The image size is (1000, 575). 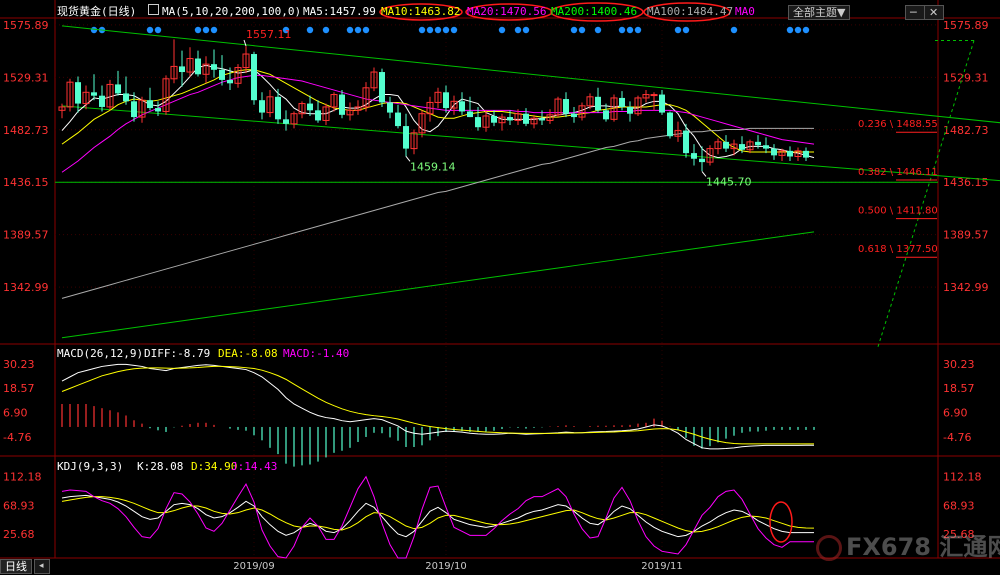 I want to click on price-tick-left: 1575.89, so click(x=26, y=25).